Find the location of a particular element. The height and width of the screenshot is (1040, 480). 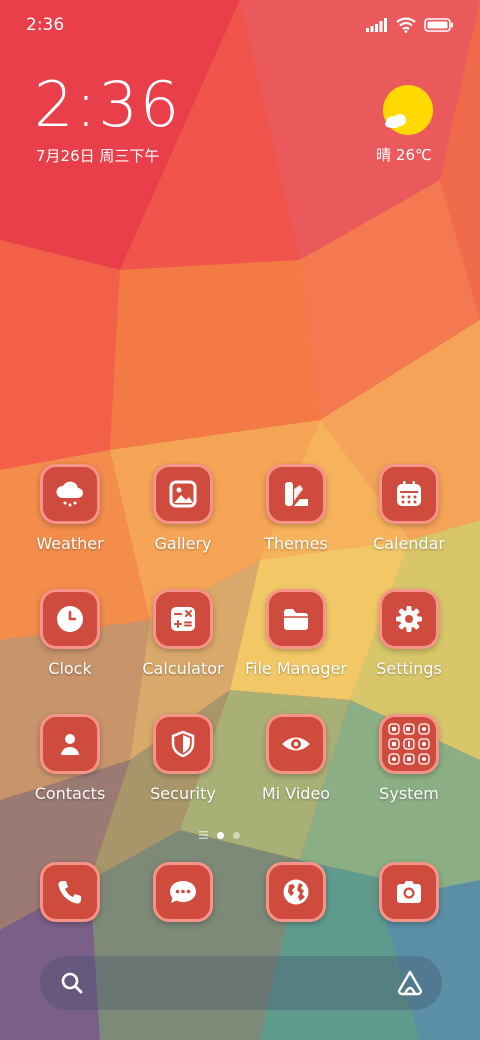

wifi-icon is located at coordinates (406, 25).